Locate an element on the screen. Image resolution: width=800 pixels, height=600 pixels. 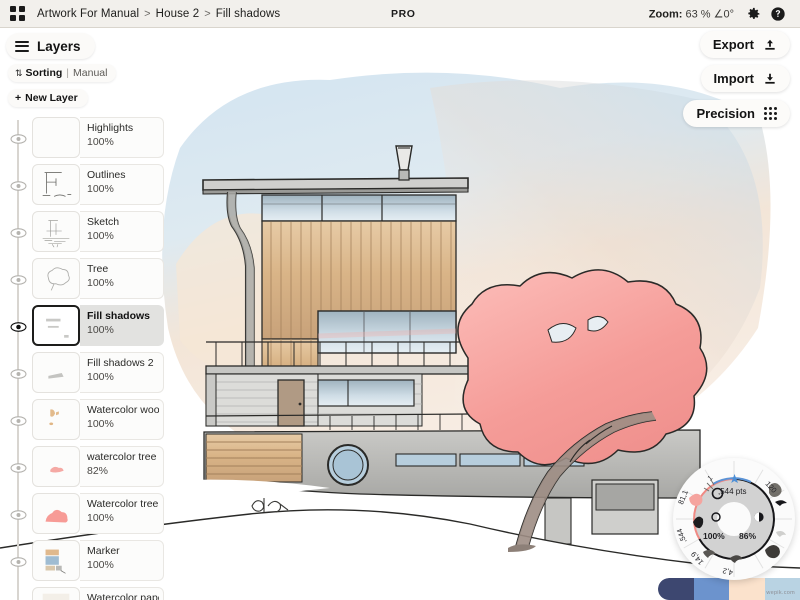
layer-card: Sketch 100% is located at coordinates (98, 231).